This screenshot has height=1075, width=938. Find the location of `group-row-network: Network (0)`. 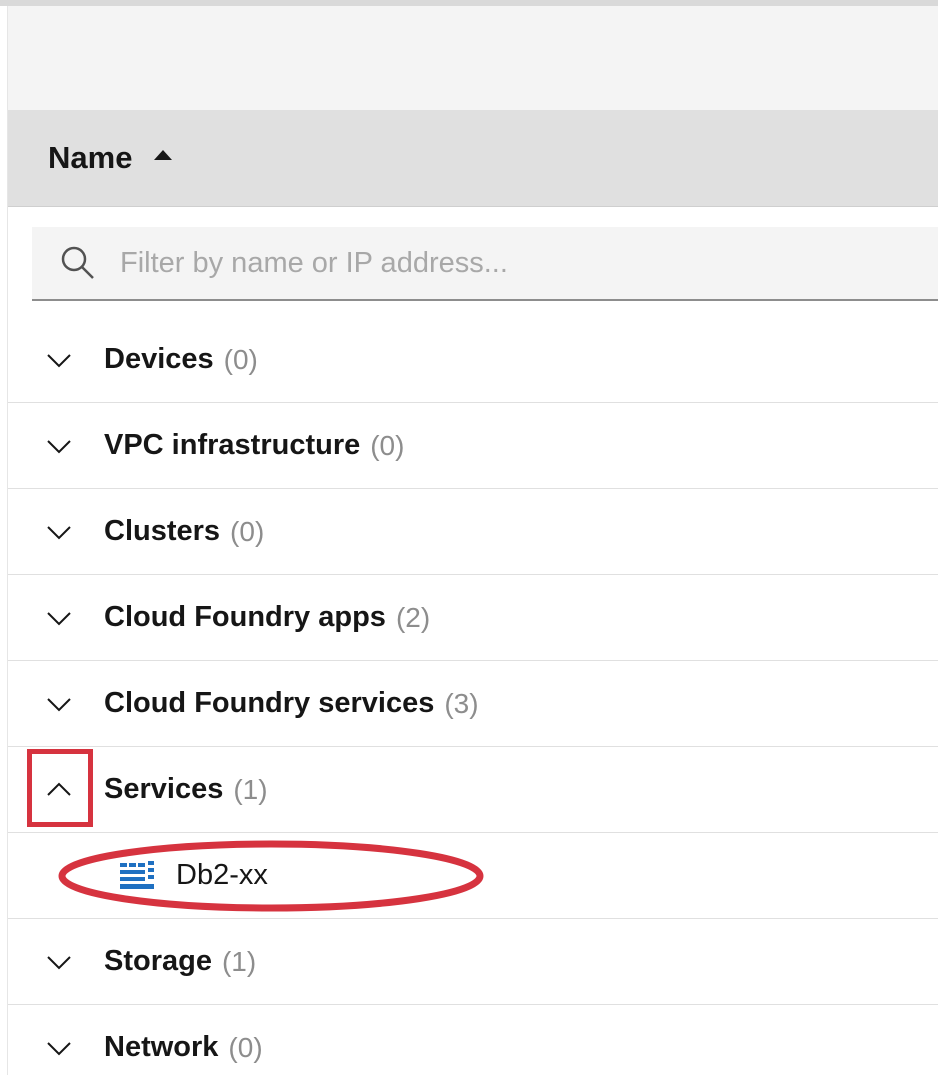

group-row-network: Network (0) is located at coordinates (473, 1040).